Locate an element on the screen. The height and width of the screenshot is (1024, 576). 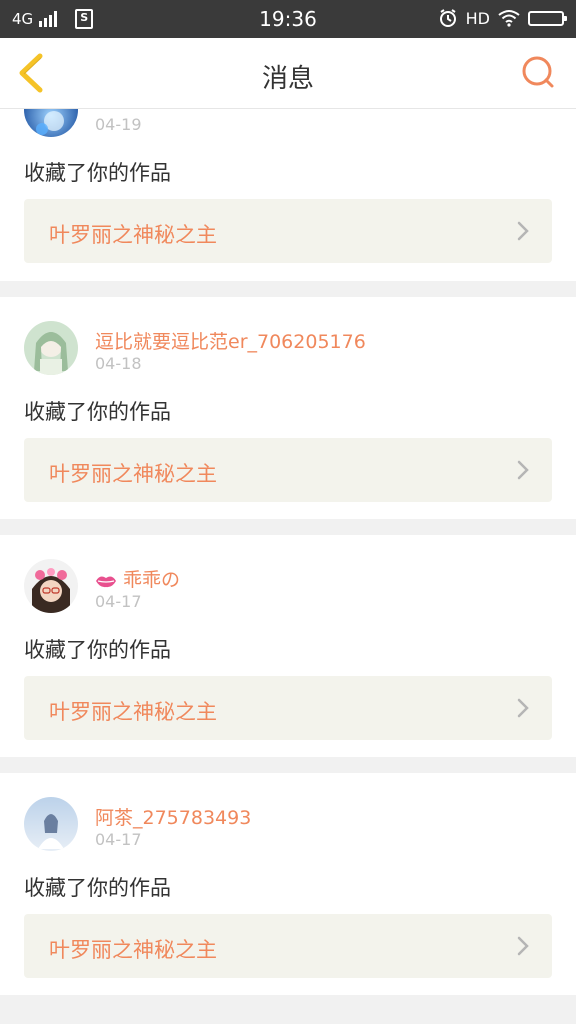
username-link: 乖乖の is located at coordinates (137, 578).